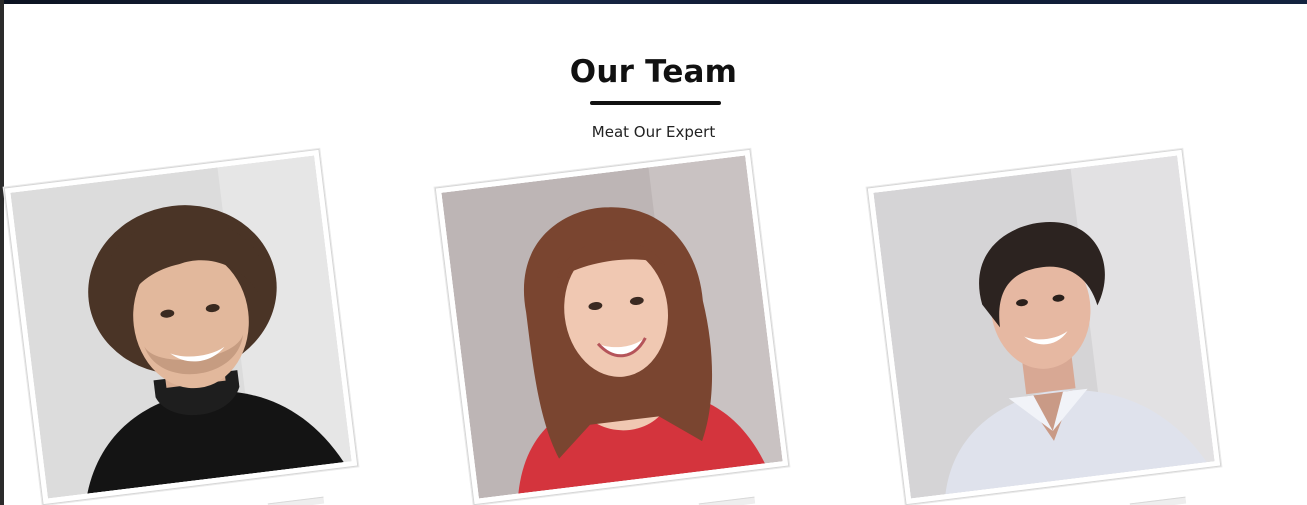 The height and width of the screenshot is (505, 1307). Describe the element at coordinates (653, 132) in the screenshot. I see `section-subtitle: Meat Our Expert` at that location.